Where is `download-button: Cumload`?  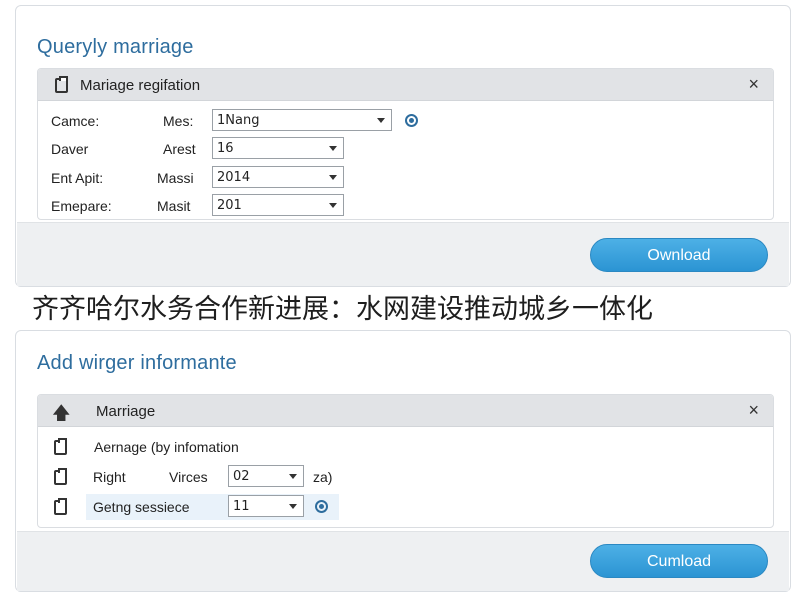 download-button: Cumload is located at coordinates (679, 561).